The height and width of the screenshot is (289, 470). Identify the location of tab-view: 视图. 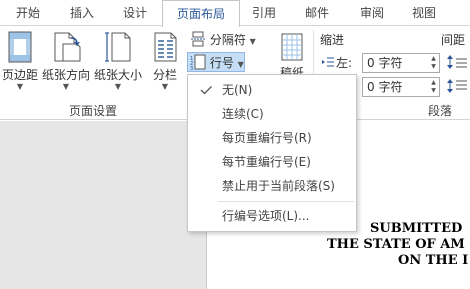
(424, 13).